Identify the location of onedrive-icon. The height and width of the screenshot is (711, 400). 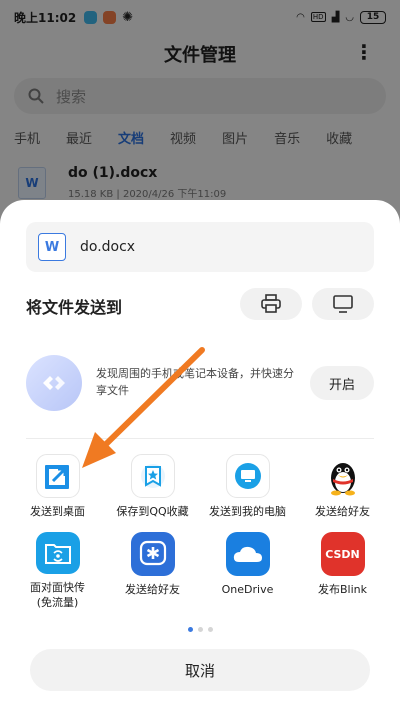
(247, 554).